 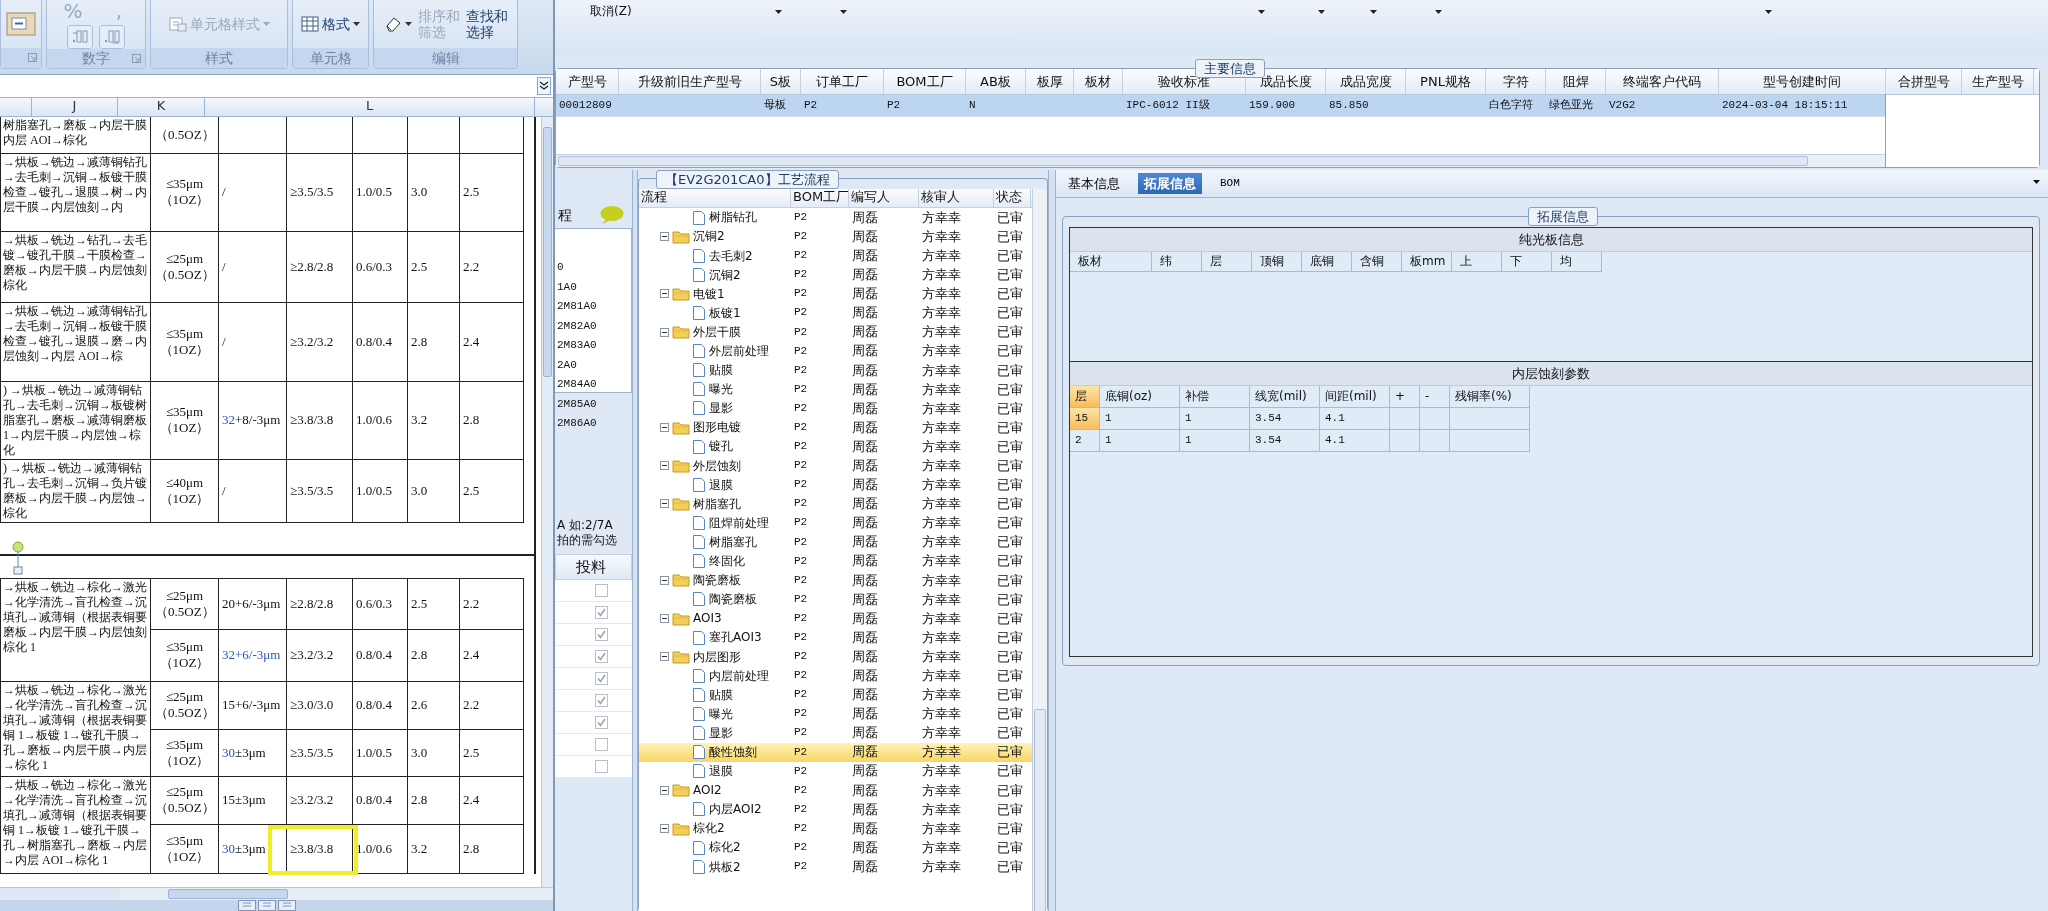 What do you see at coordinates (835, 752) in the screenshot?
I see `tree-row: 酸性蚀刻 P2 周磊 方幸幸 已审` at bounding box center [835, 752].